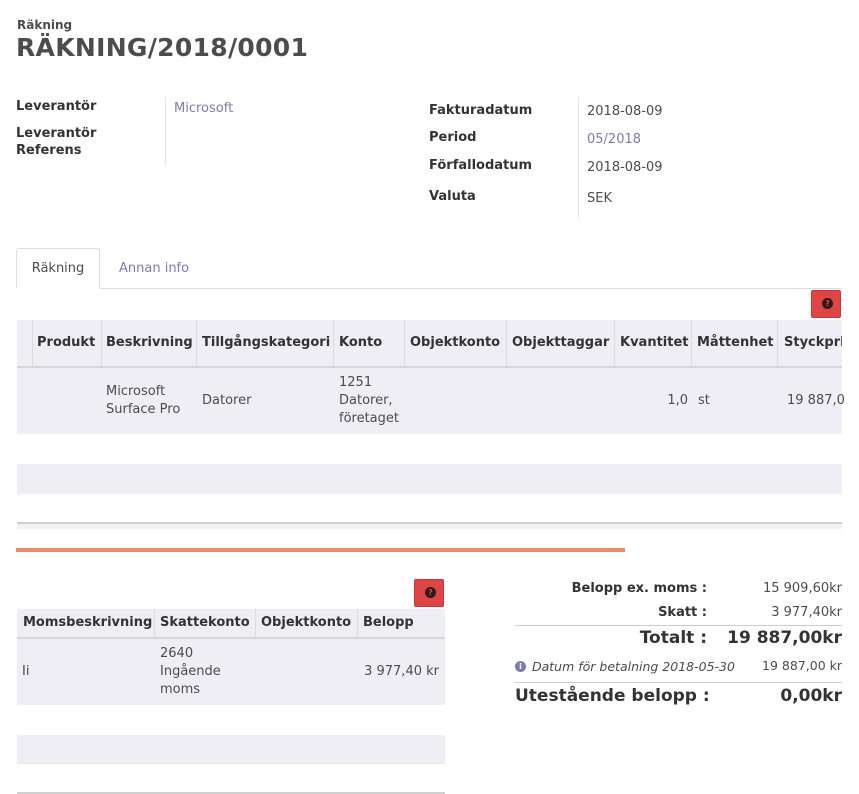  I want to click on line-account: 1251 Datorer, företaget, so click(369, 400).